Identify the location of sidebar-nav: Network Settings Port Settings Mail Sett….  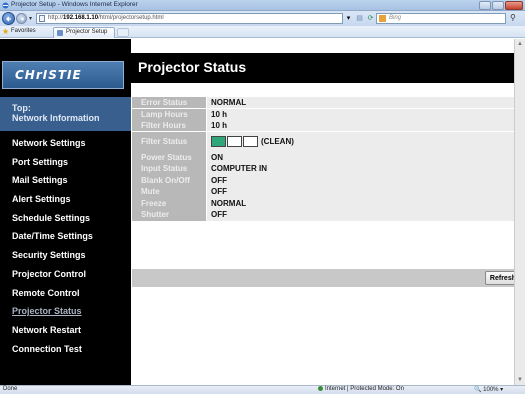
(65, 249).